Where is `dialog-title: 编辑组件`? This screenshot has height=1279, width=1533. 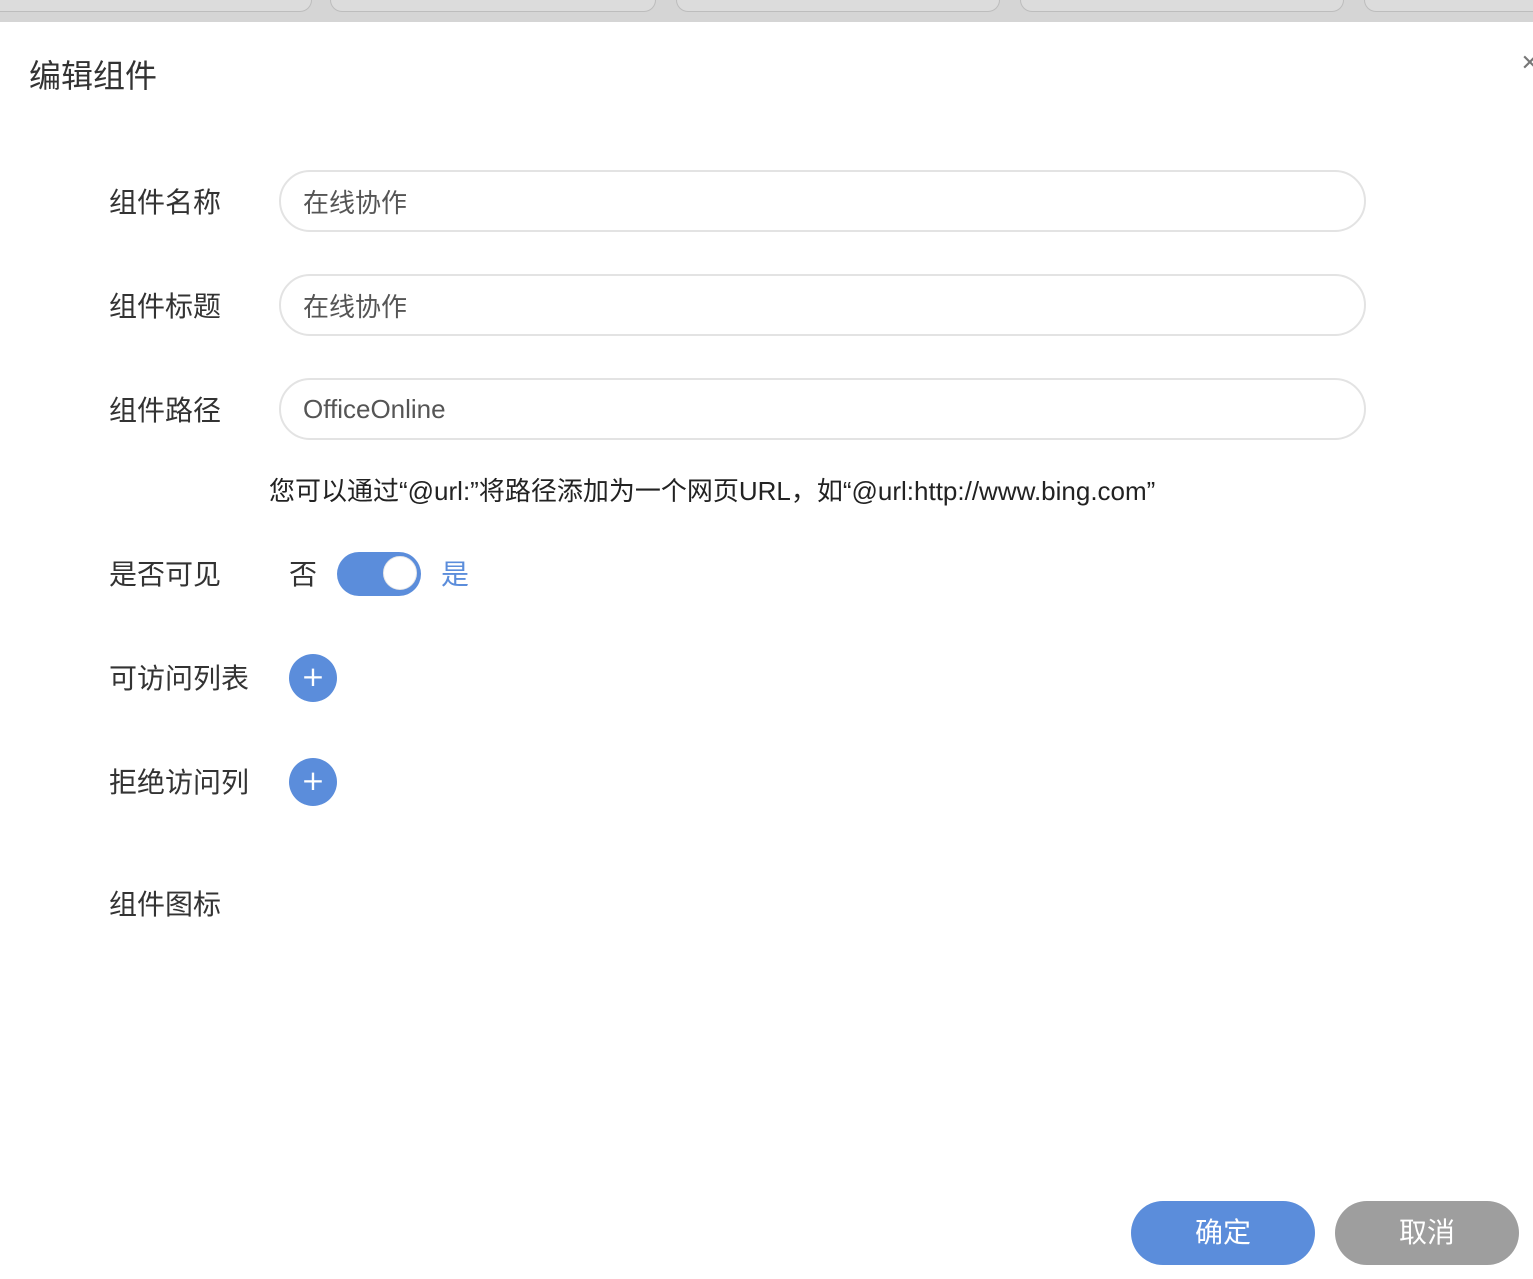 dialog-title: 编辑组件 is located at coordinates (93, 76).